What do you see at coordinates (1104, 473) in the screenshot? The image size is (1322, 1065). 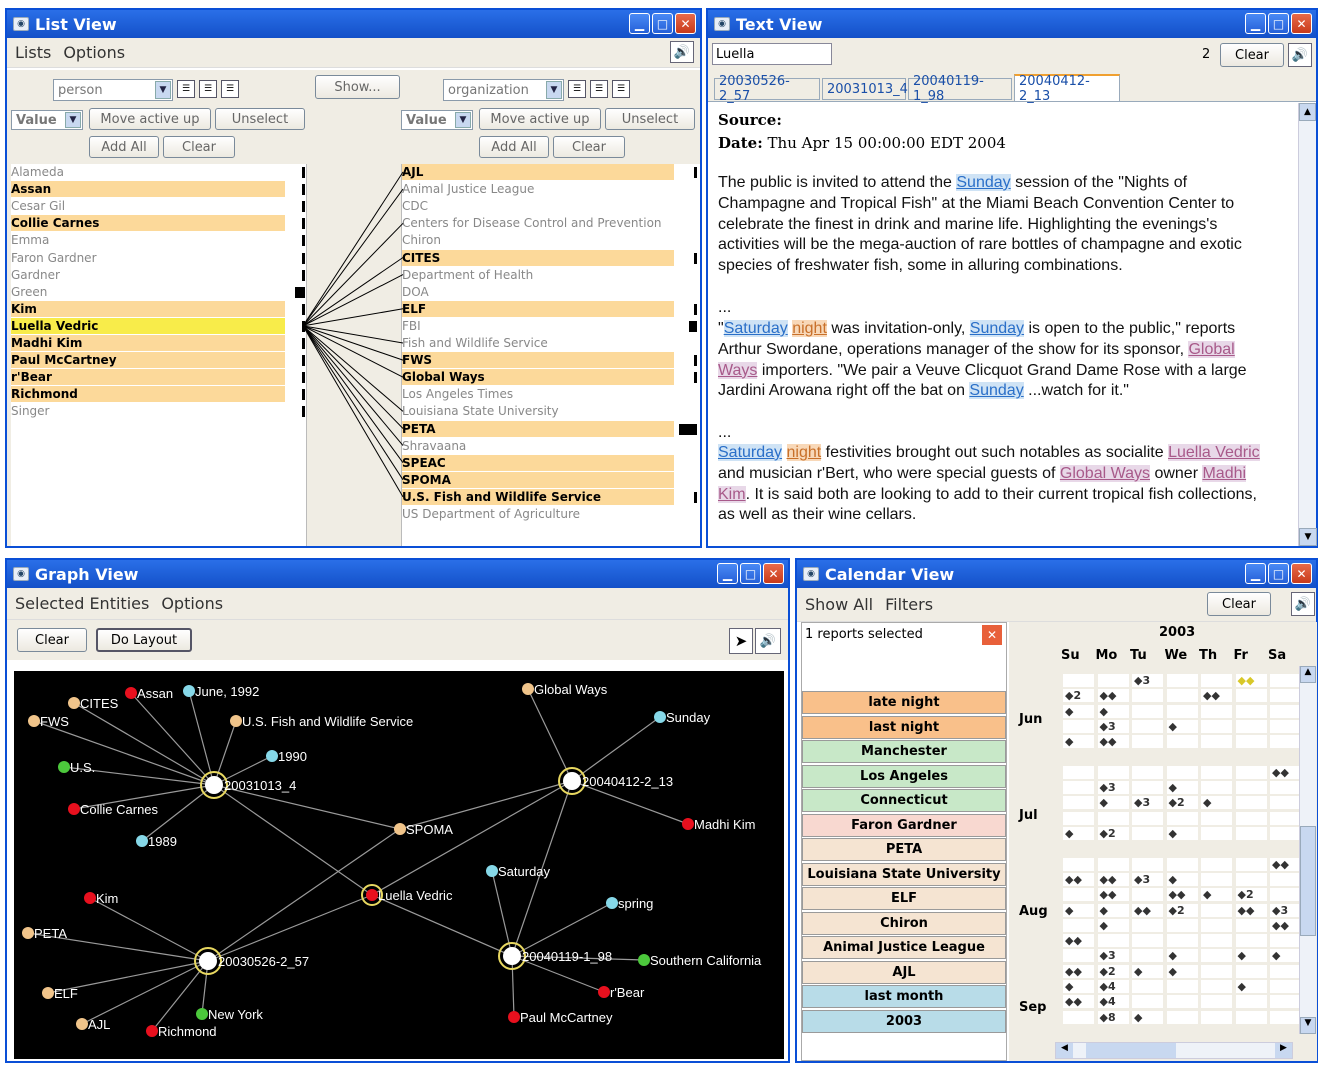 I see `entity-highlight: Global Ways` at bounding box center [1104, 473].